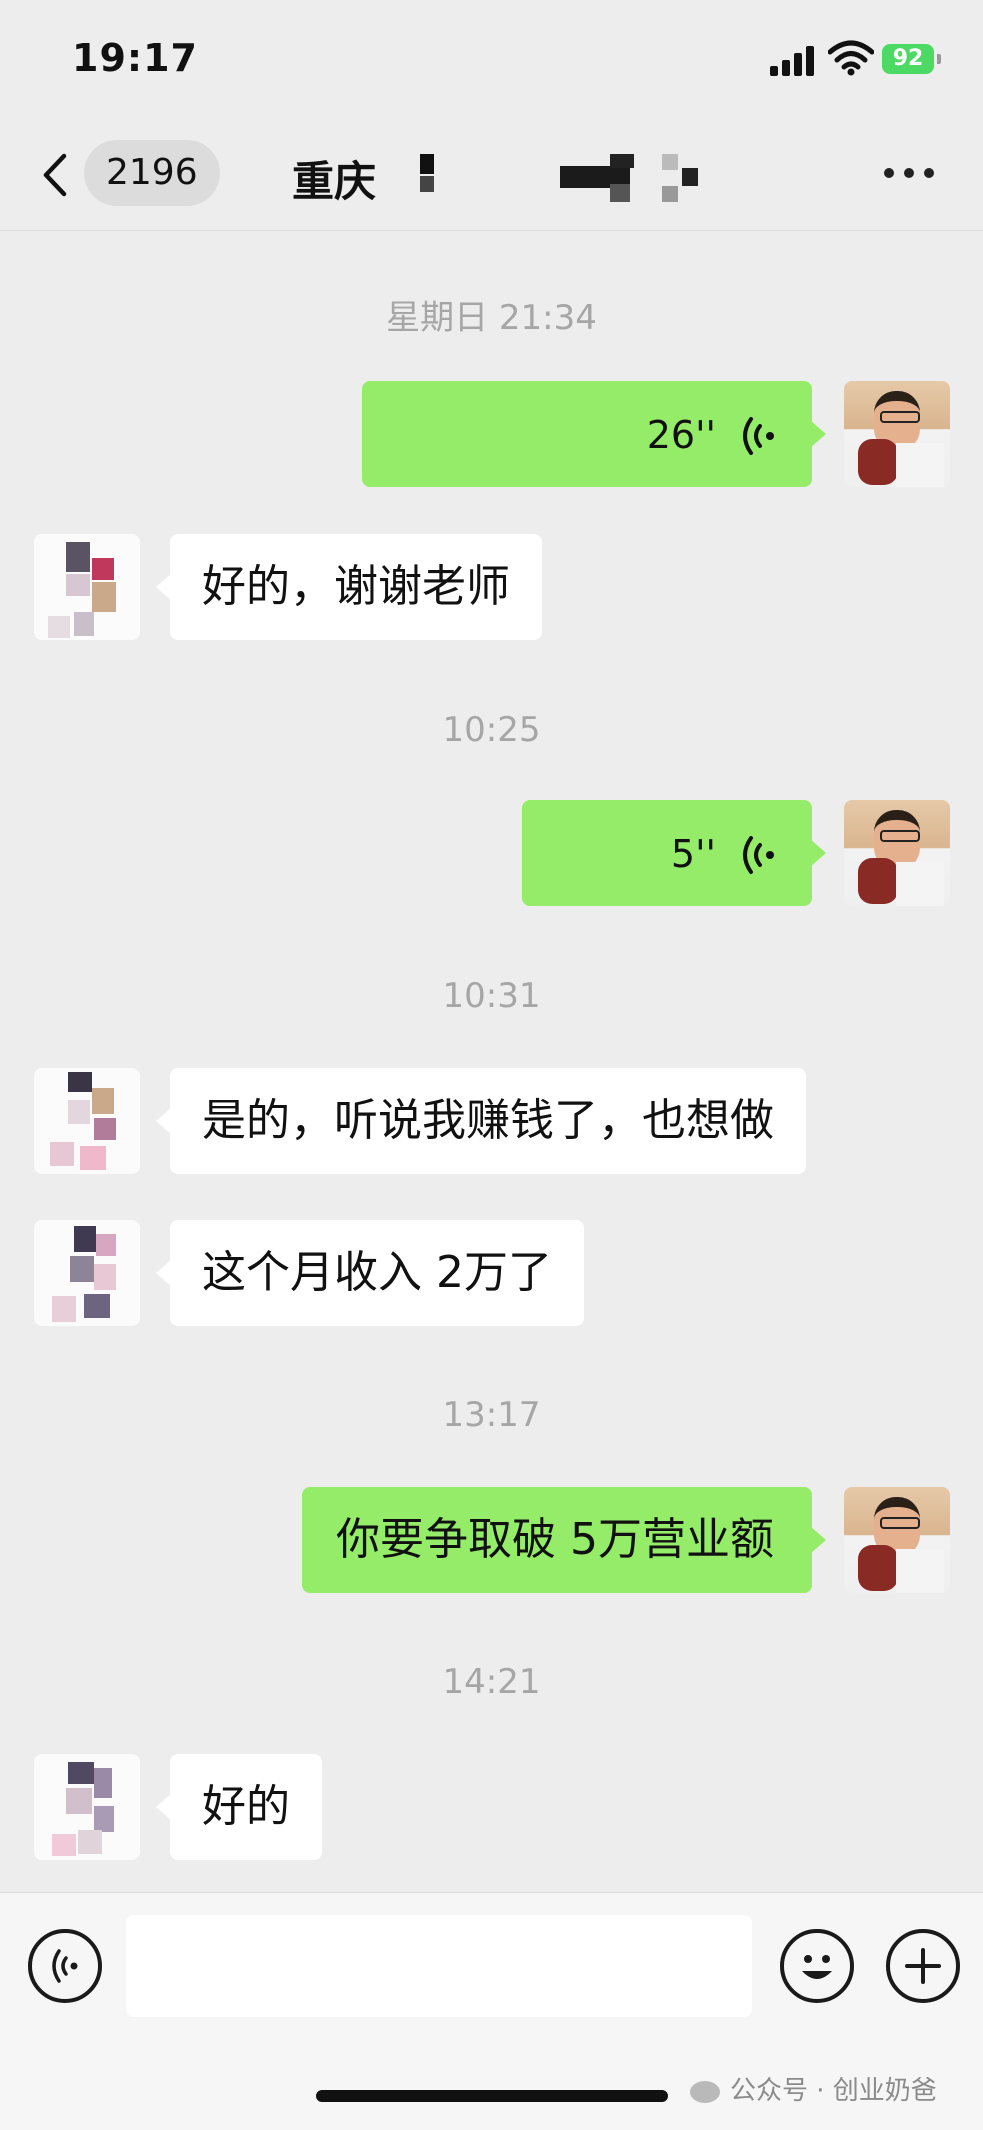  I want to click on voice-duration: 5'', so click(693, 854).